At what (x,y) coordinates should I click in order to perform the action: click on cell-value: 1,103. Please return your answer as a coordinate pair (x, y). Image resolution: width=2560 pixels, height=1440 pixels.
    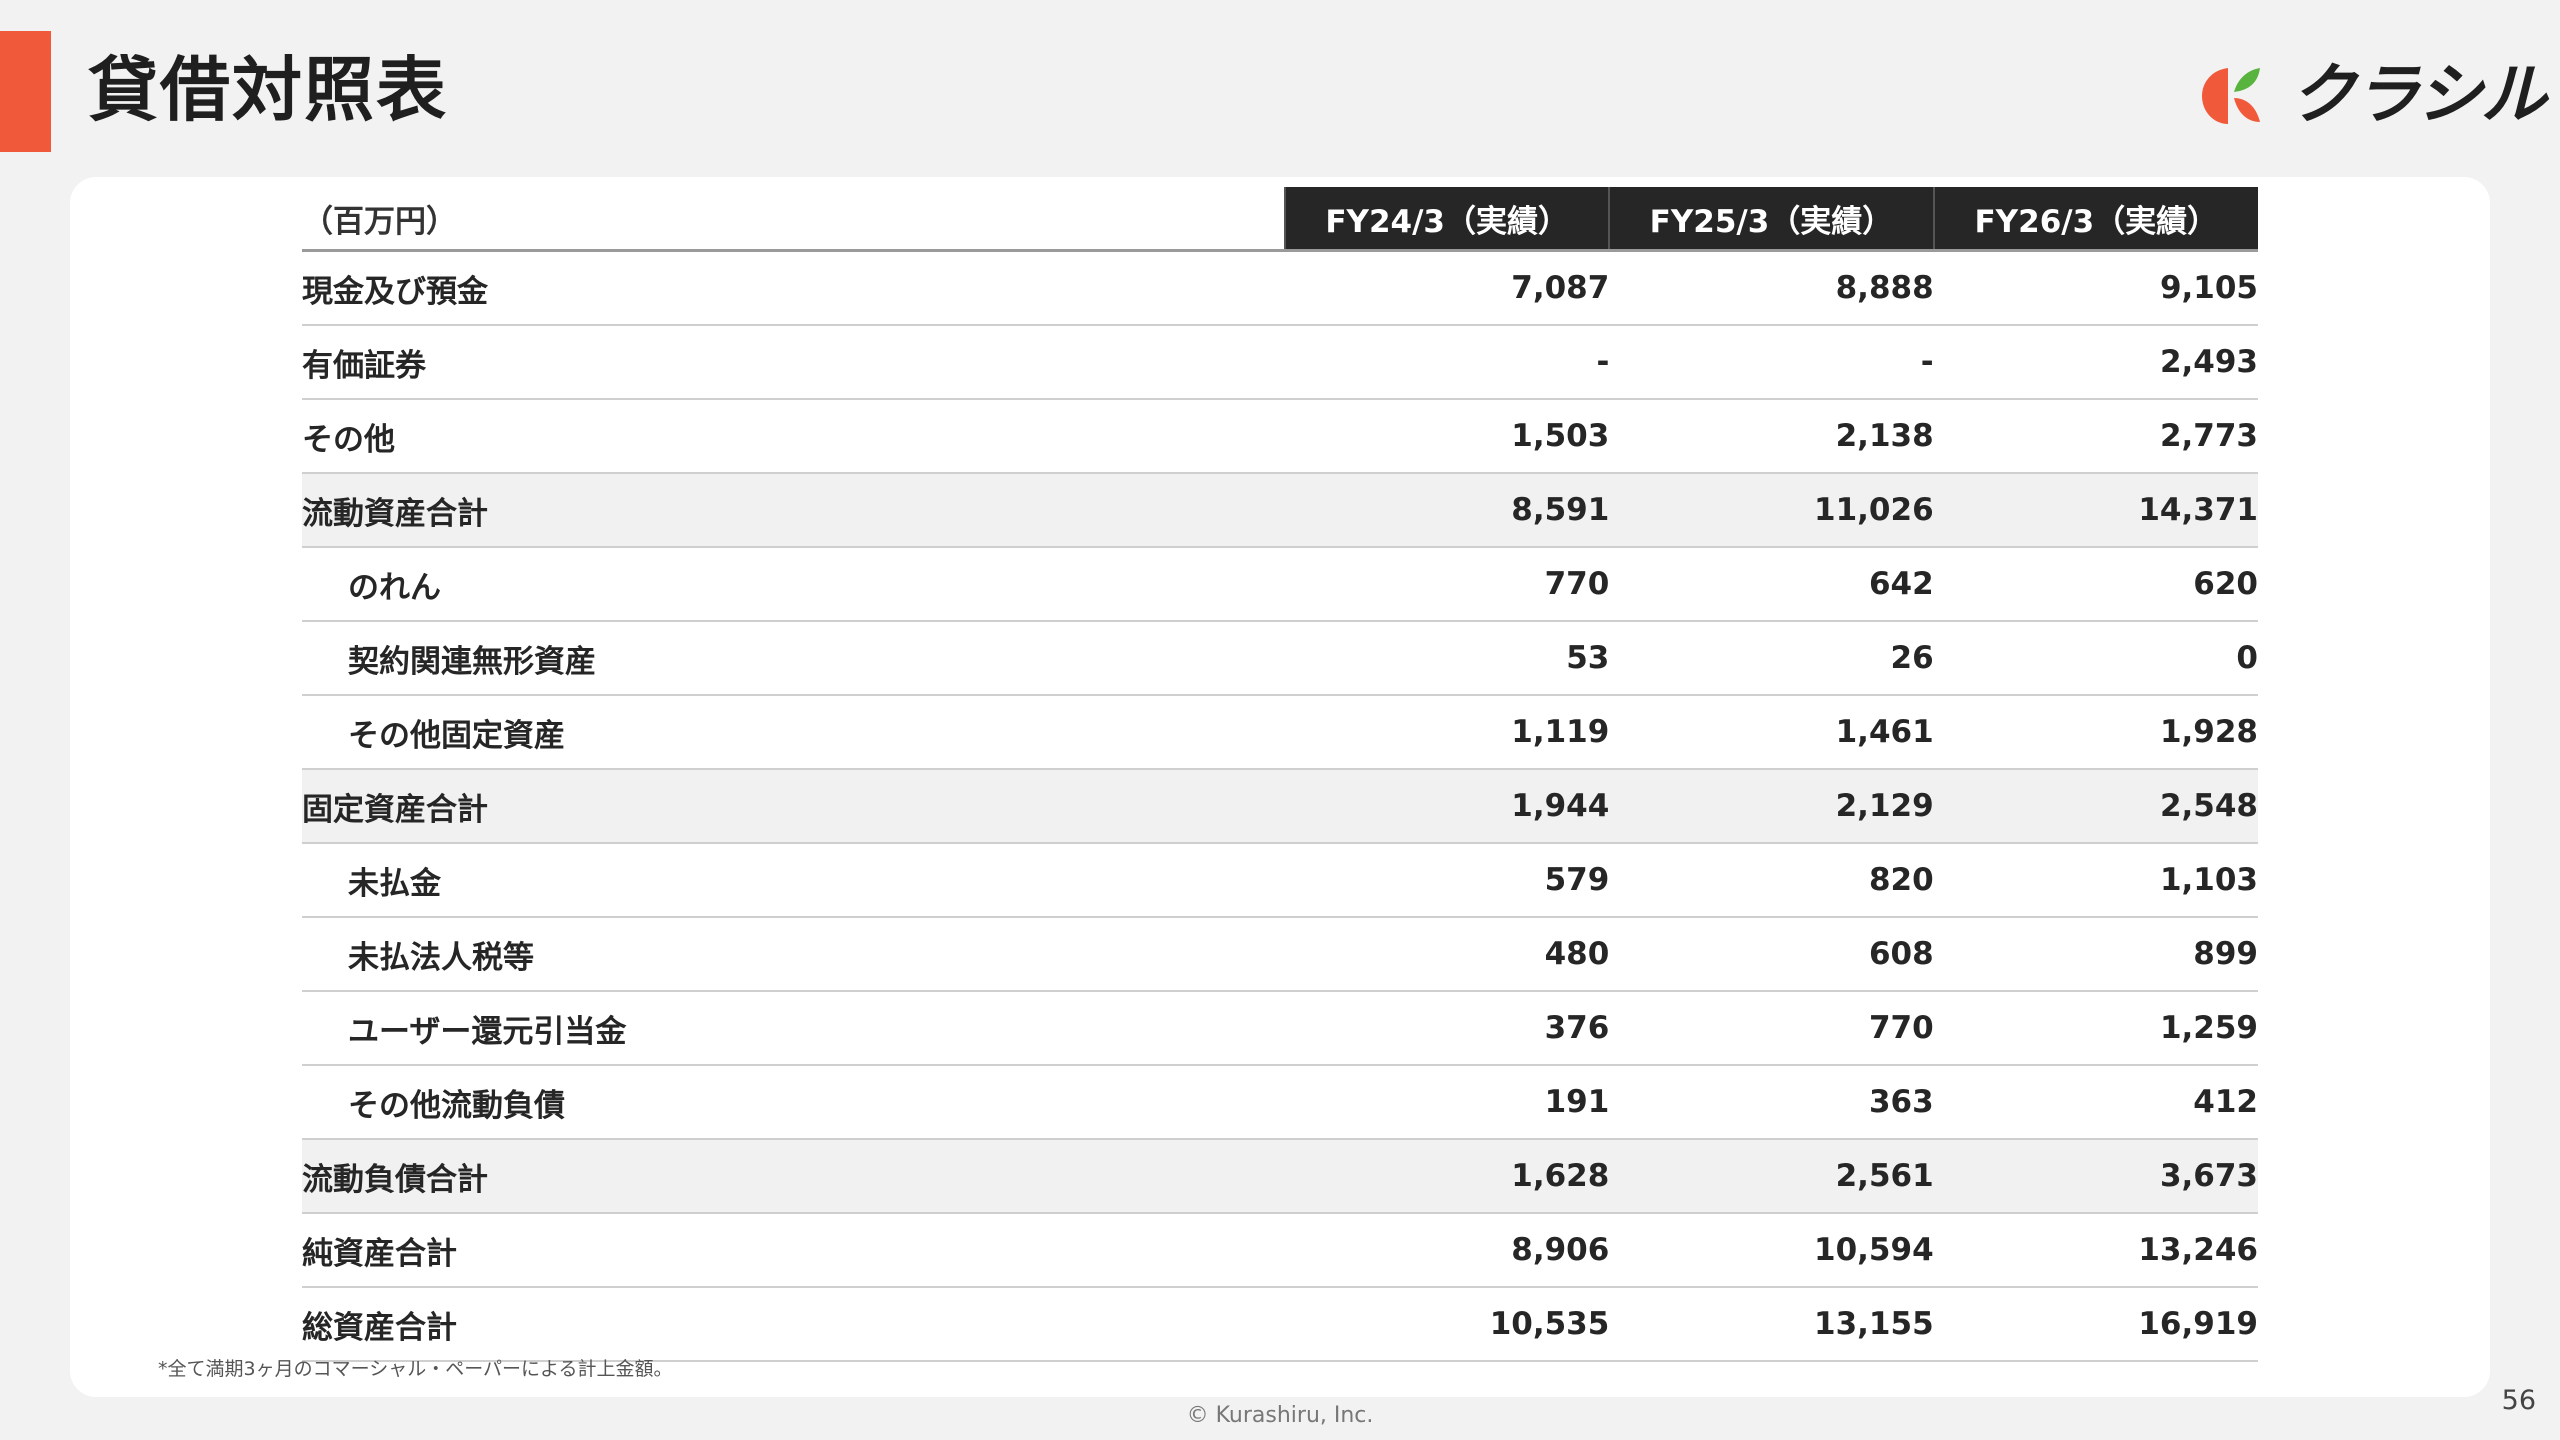
    Looking at the image, I should click on (2095, 880).